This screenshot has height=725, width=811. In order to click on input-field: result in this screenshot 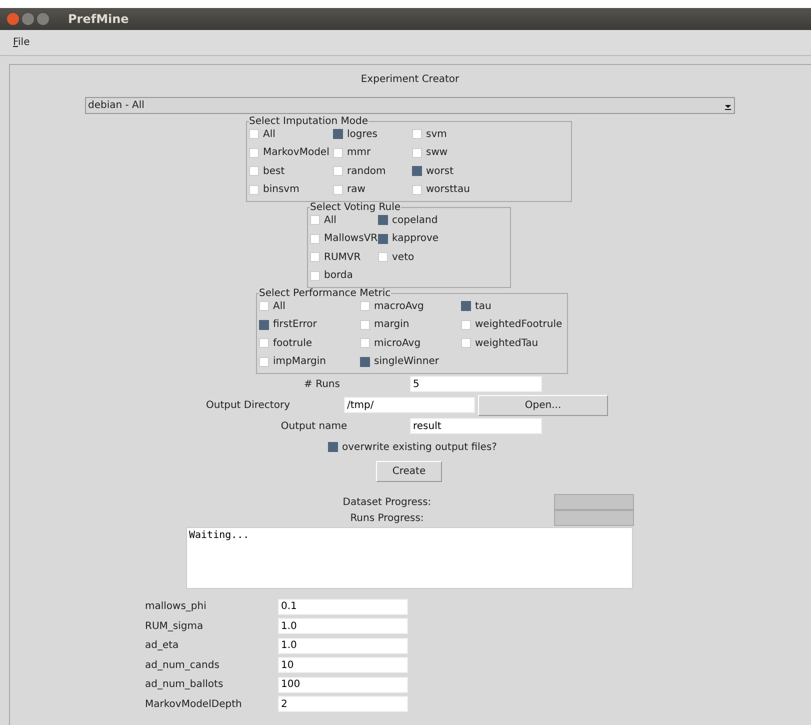, I will do `click(476, 426)`.